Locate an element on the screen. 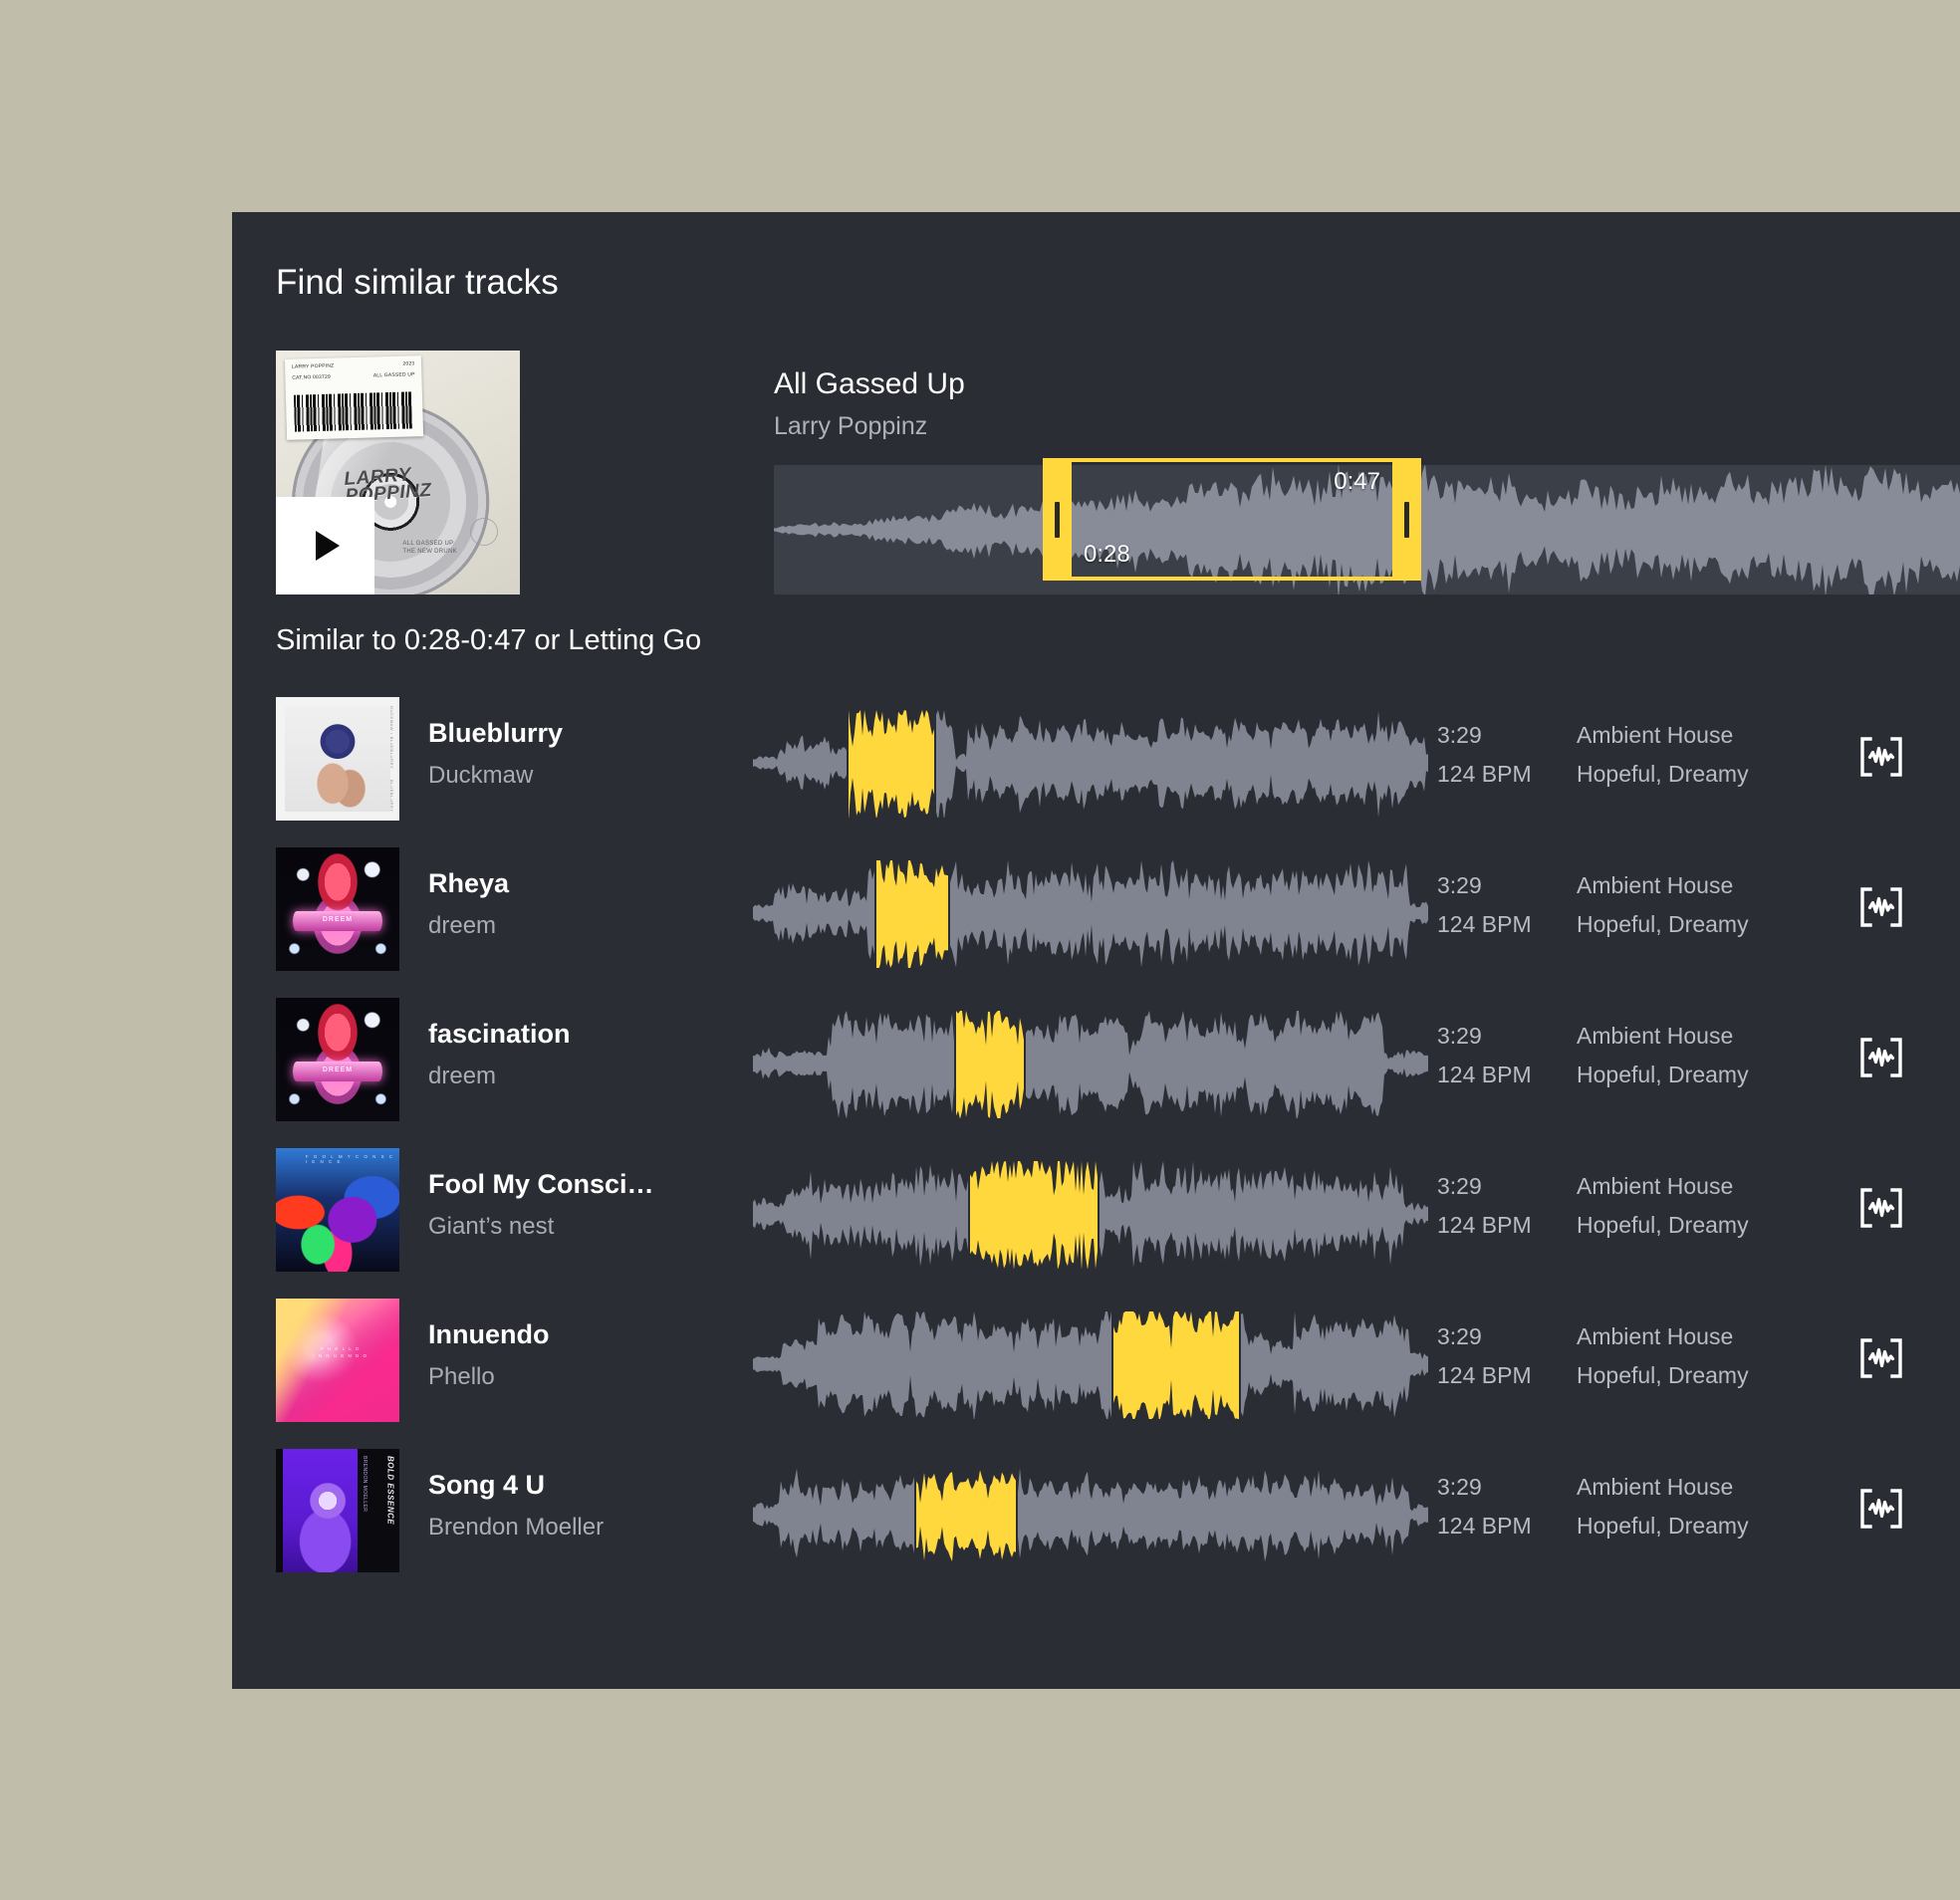 Image resolution: width=1960 pixels, height=1900 pixels. results-heading: Similar to 0:28-0:47 or Letting Go is located at coordinates (489, 640).